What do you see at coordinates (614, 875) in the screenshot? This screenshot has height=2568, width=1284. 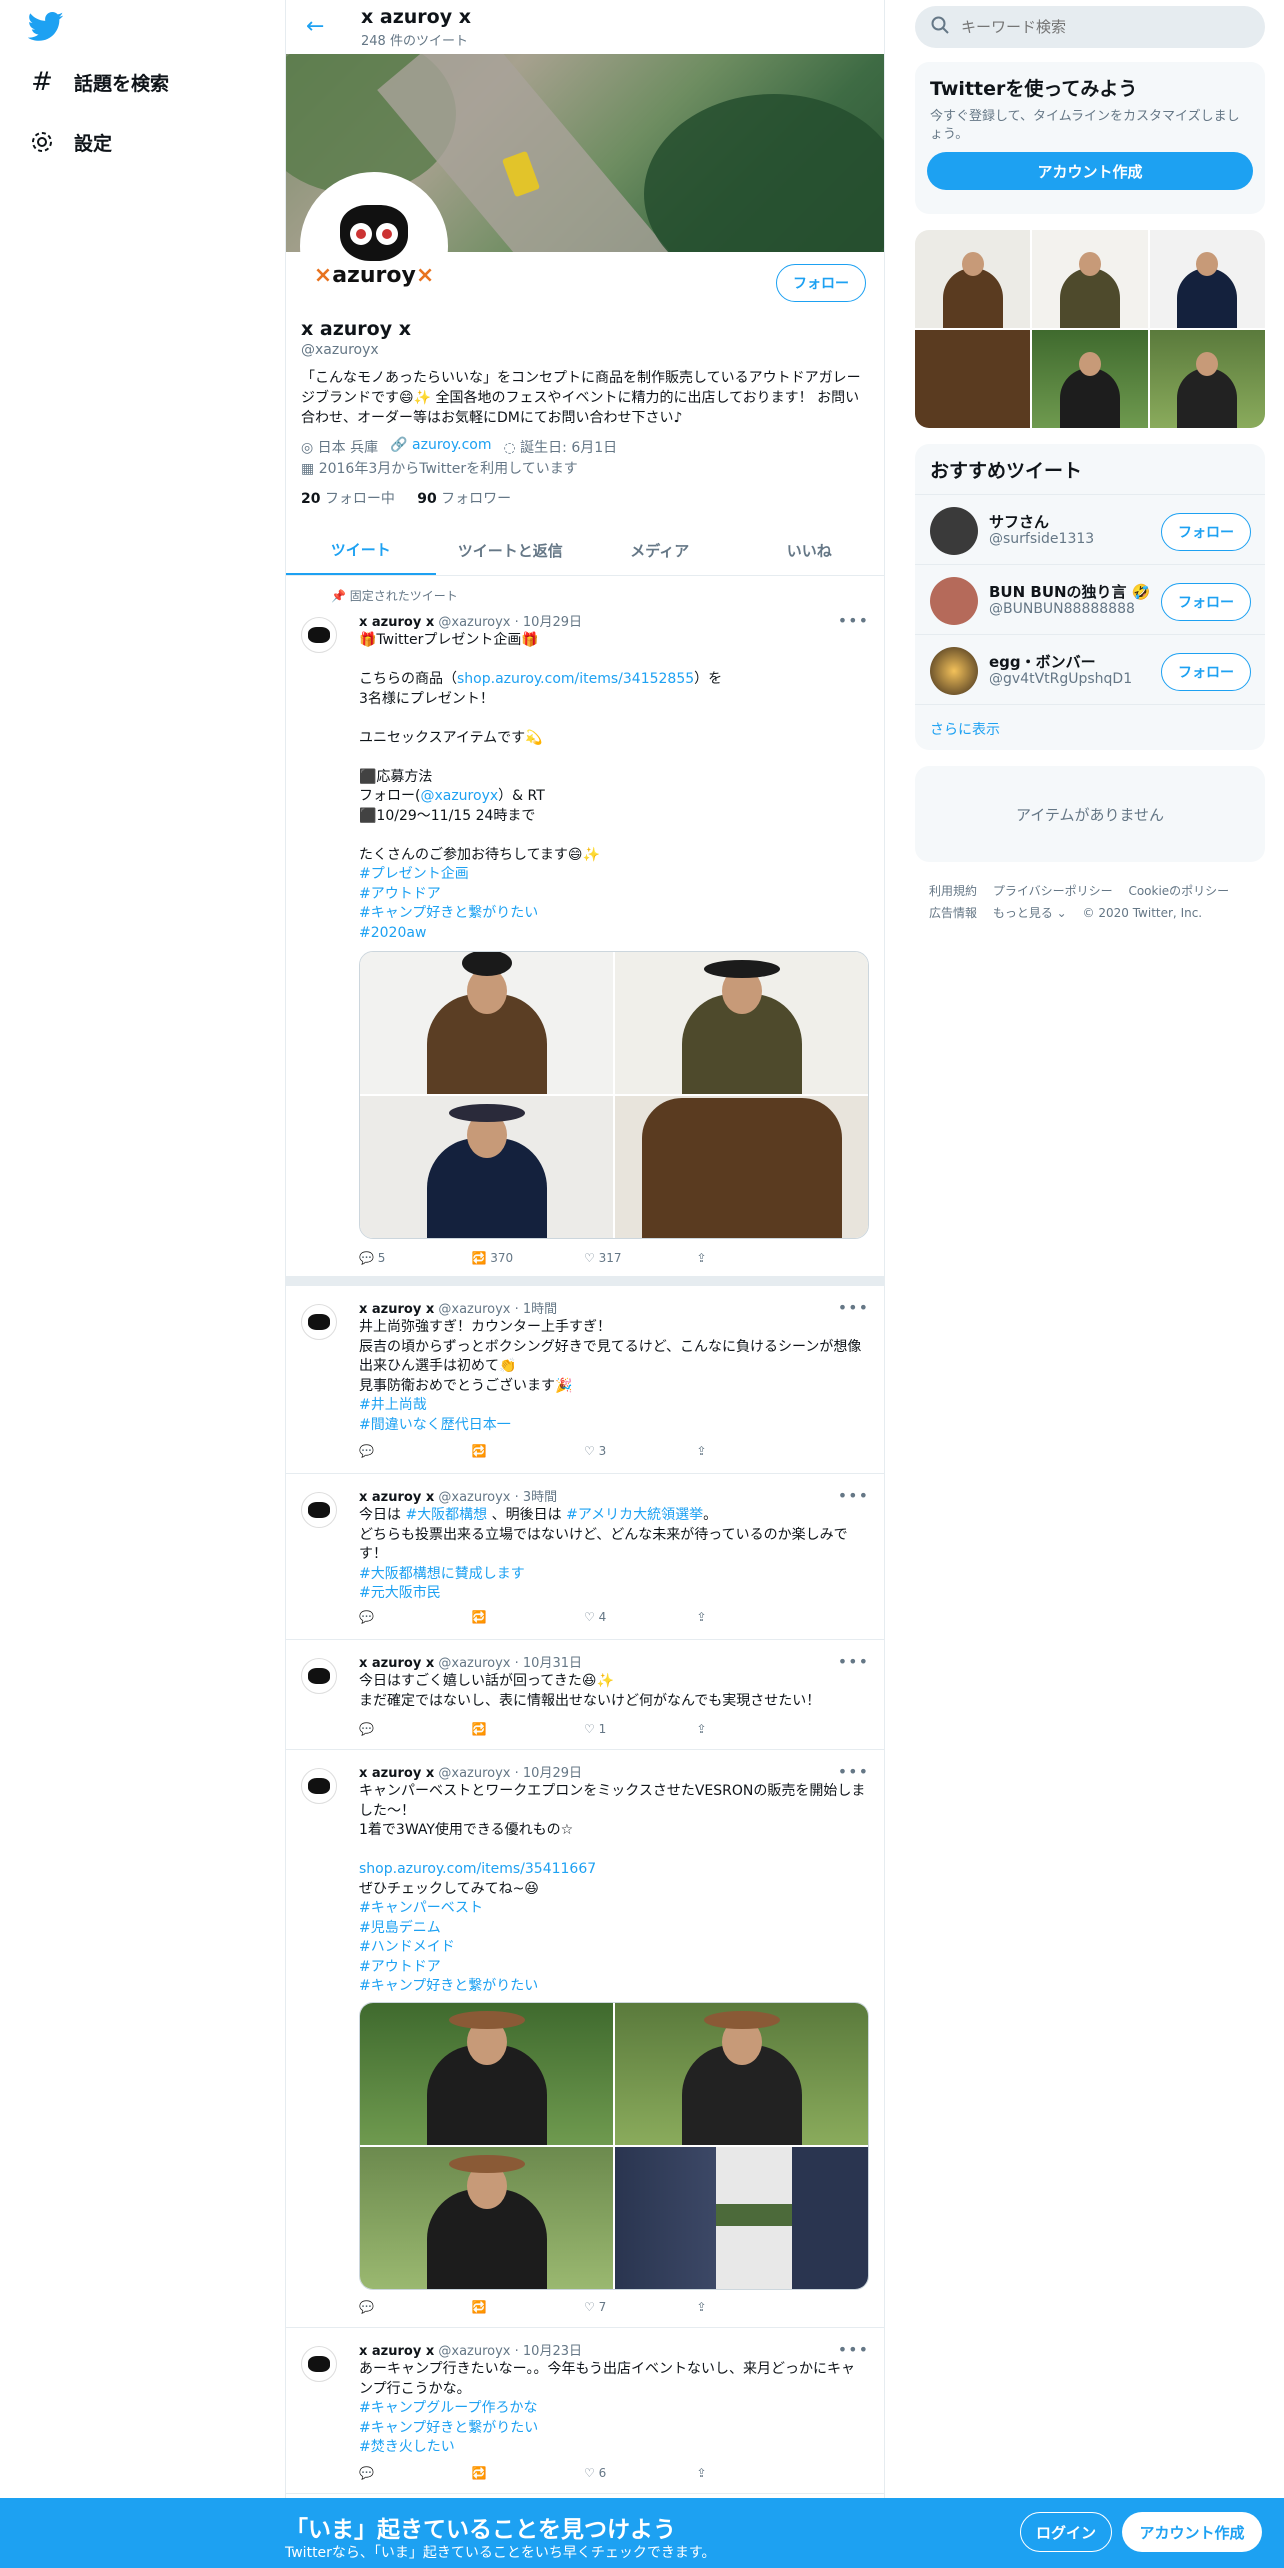 I see `hashtag-link: #プレゼント企画` at bounding box center [614, 875].